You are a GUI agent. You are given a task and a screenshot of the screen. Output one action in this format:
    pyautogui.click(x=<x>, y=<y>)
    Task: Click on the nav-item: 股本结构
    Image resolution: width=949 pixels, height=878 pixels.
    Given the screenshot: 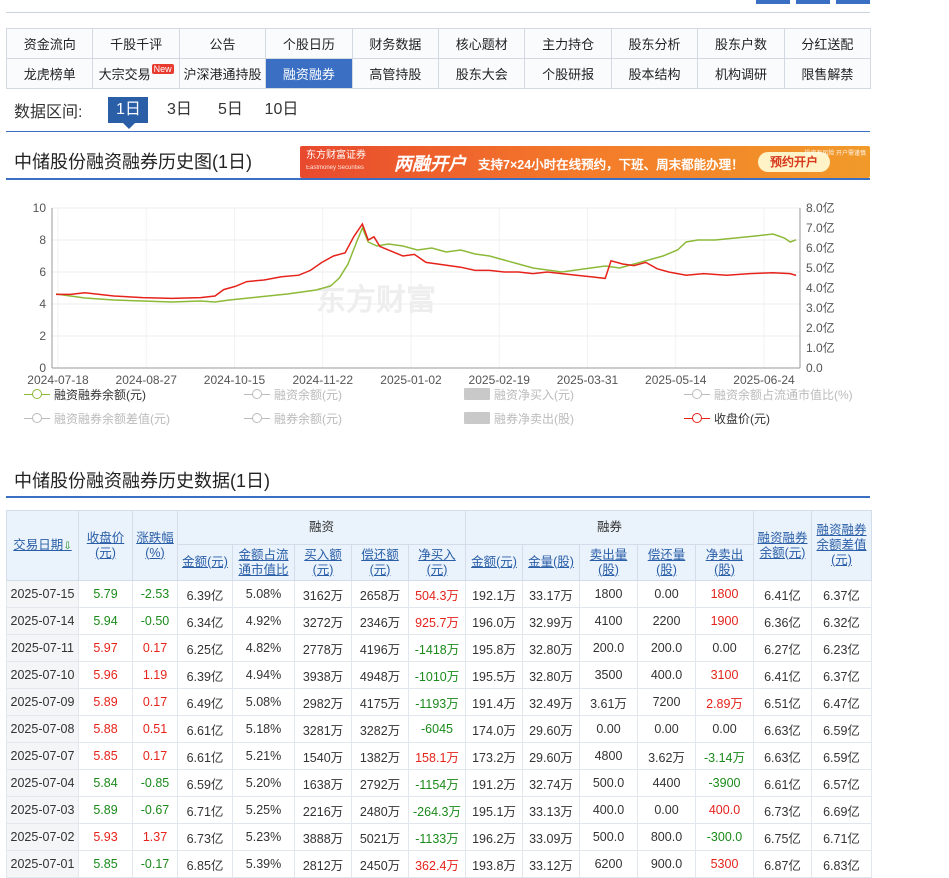 What is the action you would take?
    pyautogui.click(x=655, y=74)
    